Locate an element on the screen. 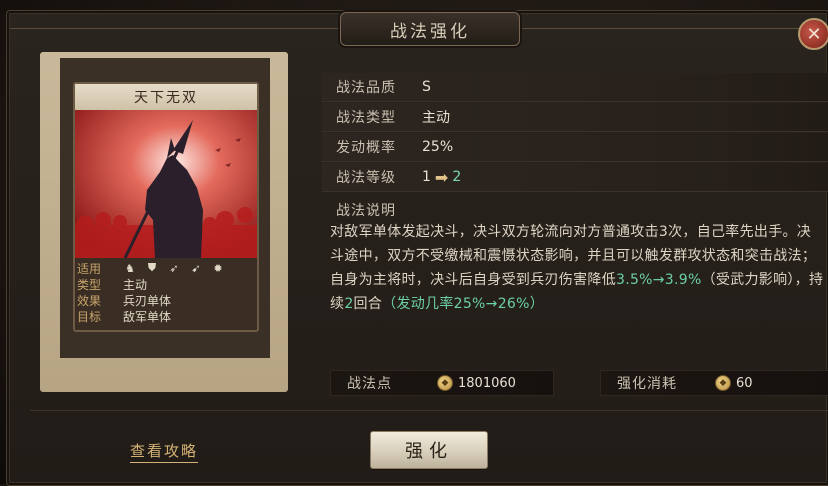 This screenshot has width=828, height=486. level-row: 战法等级 1 ➡ 2 is located at coordinates (575, 177).